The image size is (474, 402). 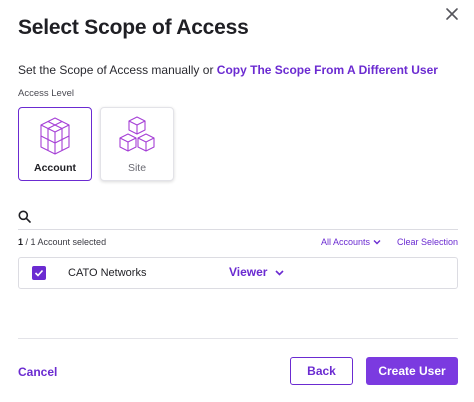 I want to click on intro-label: Set the Scope of Access manually or, so click(x=116, y=70).